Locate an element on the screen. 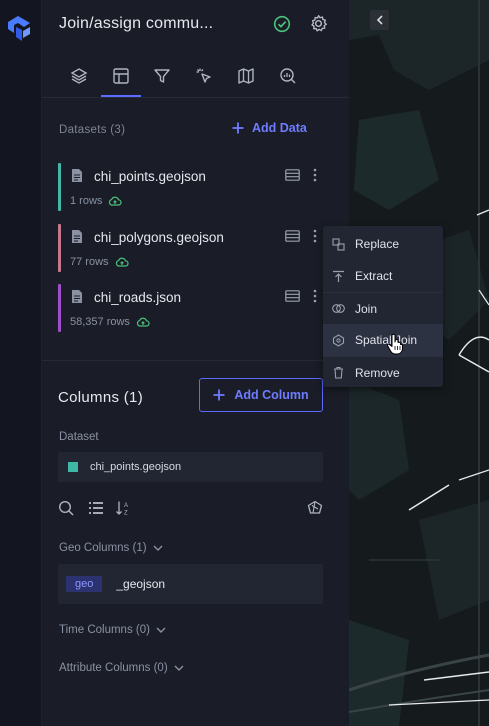  app-rail is located at coordinates (21, 363).